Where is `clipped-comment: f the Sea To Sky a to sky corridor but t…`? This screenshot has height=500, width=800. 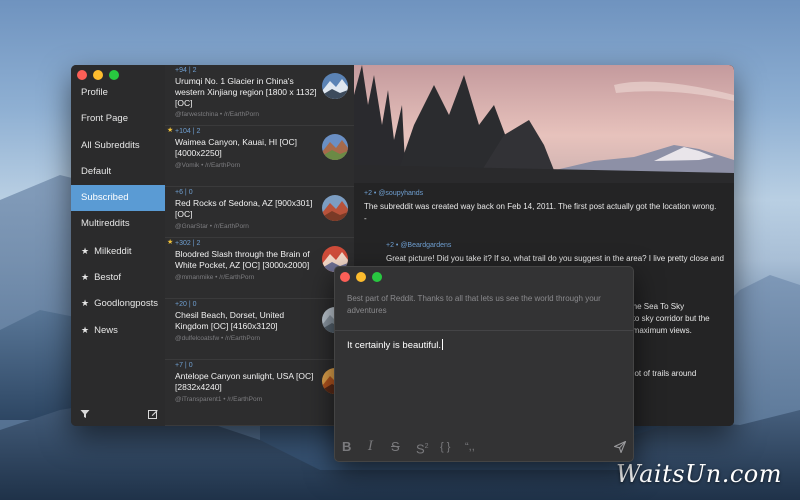 clipped-comment: f the Sea To Sky a to sky corridor but t… is located at coordinates (675, 319).